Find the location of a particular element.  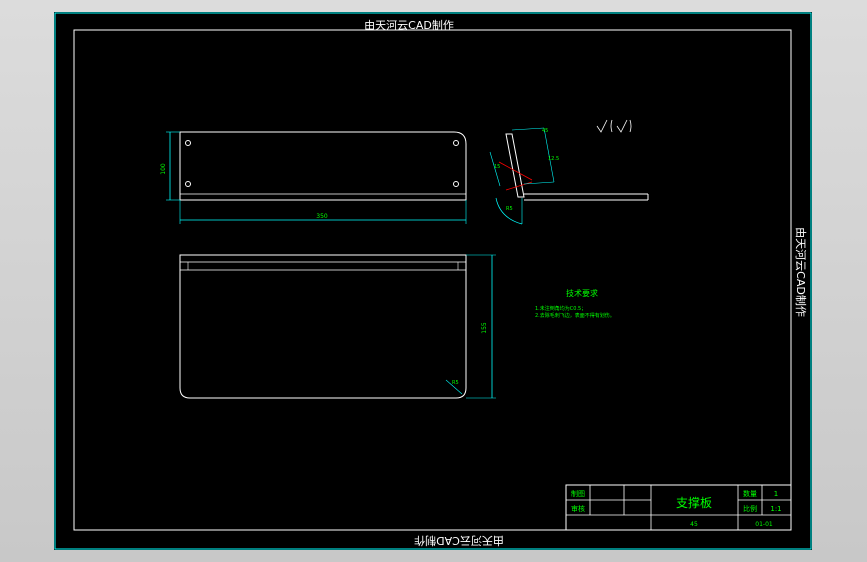

front-view-outline is located at coordinates (323, 326).